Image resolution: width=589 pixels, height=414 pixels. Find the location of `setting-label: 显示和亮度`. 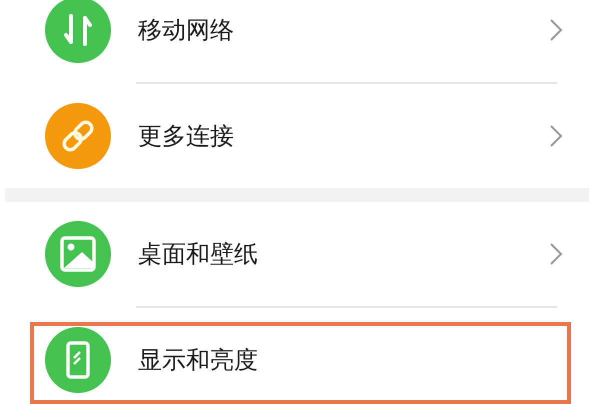

setting-label: 显示和亮度 is located at coordinates (198, 360).